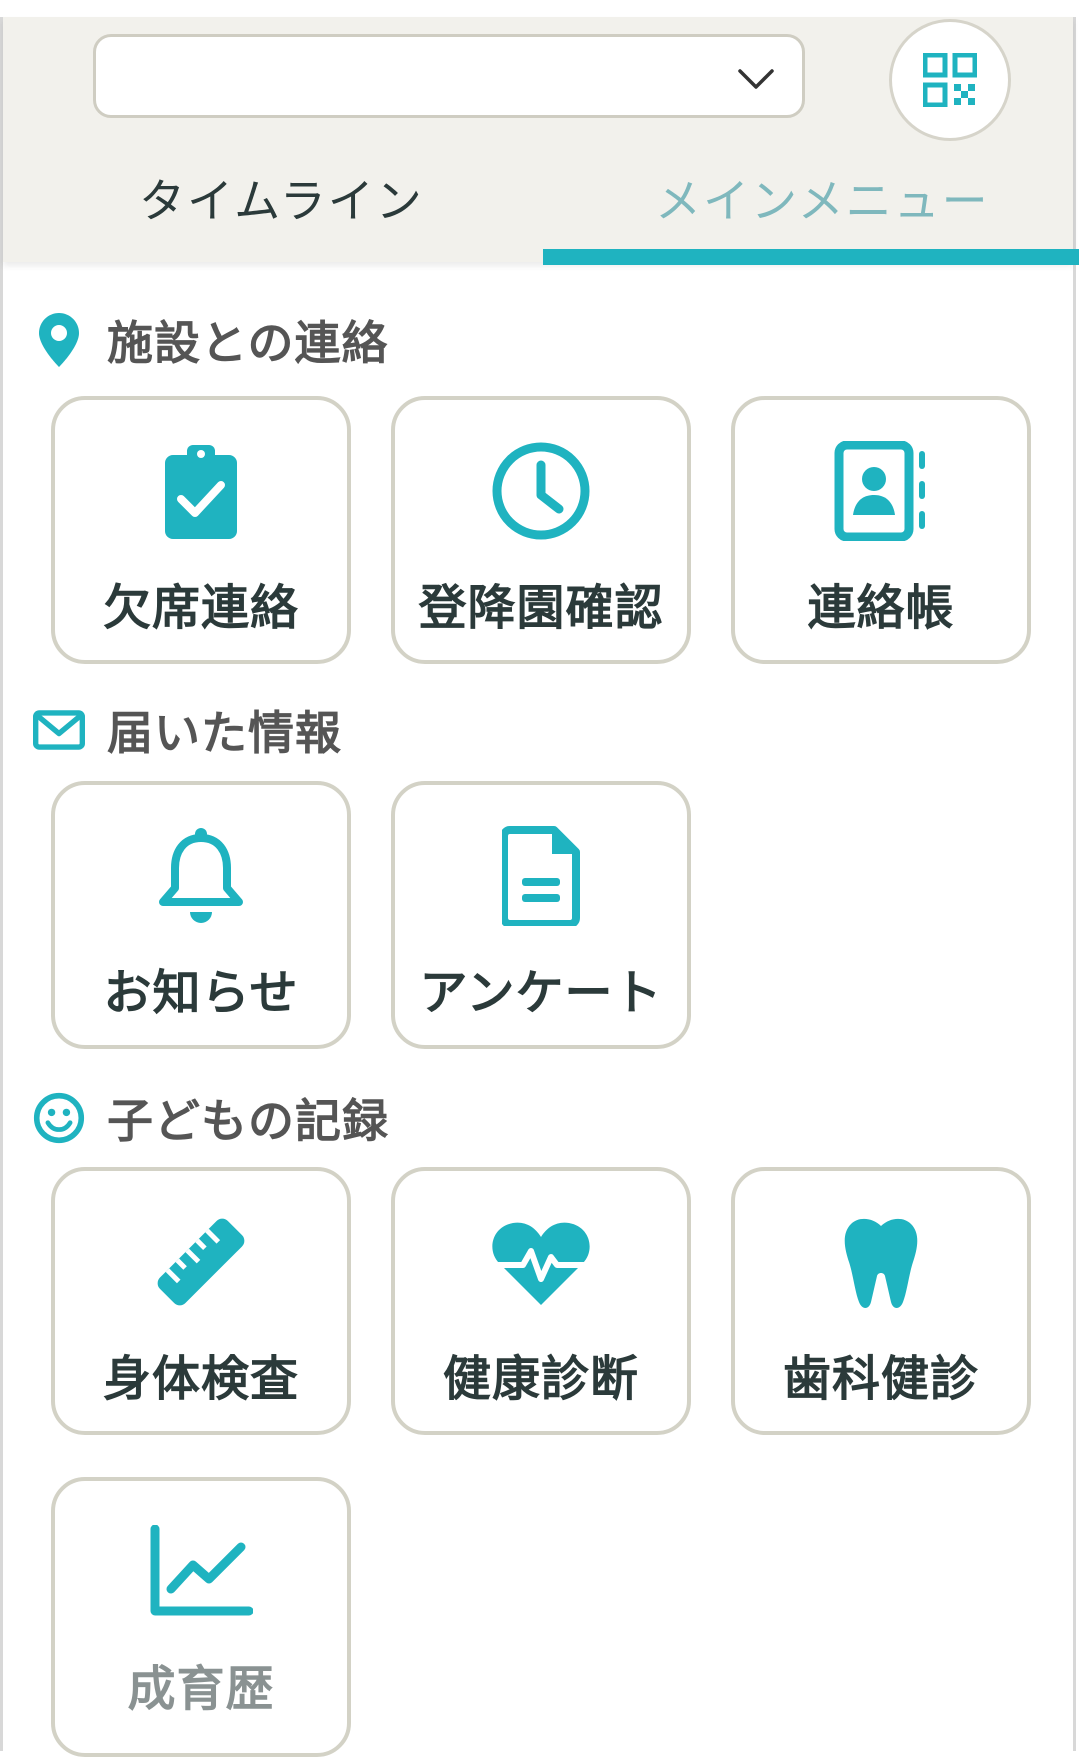 This screenshot has height=1757, width=1080. What do you see at coordinates (248, 1121) in the screenshot?
I see `section-title-text: 子どもの記録` at bounding box center [248, 1121].